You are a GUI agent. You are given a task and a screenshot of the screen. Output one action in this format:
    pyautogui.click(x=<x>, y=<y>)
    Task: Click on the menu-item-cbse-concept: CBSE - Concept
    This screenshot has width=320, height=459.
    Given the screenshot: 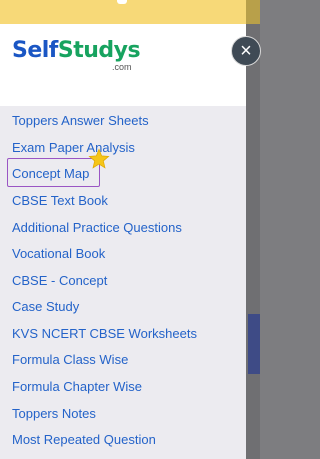 What is the action you would take?
    pyautogui.click(x=59, y=281)
    